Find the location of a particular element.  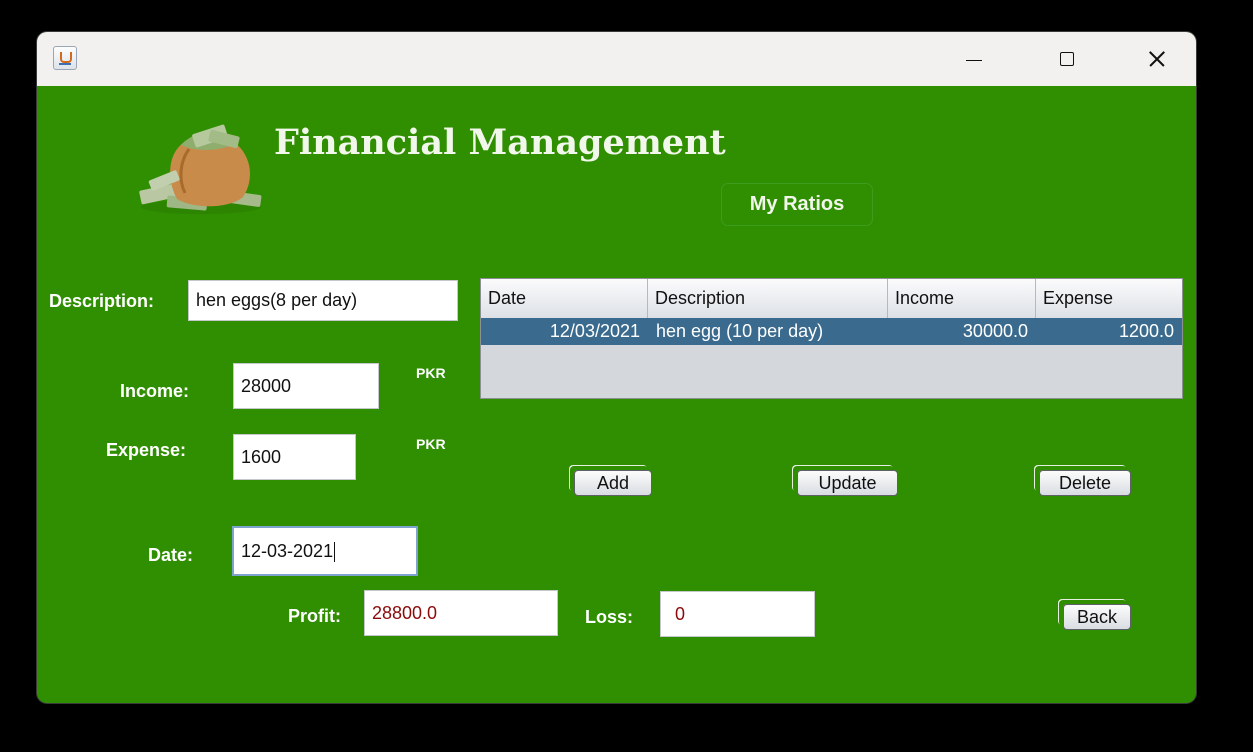

date-input-value: 12-03-2021 is located at coordinates (287, 551).